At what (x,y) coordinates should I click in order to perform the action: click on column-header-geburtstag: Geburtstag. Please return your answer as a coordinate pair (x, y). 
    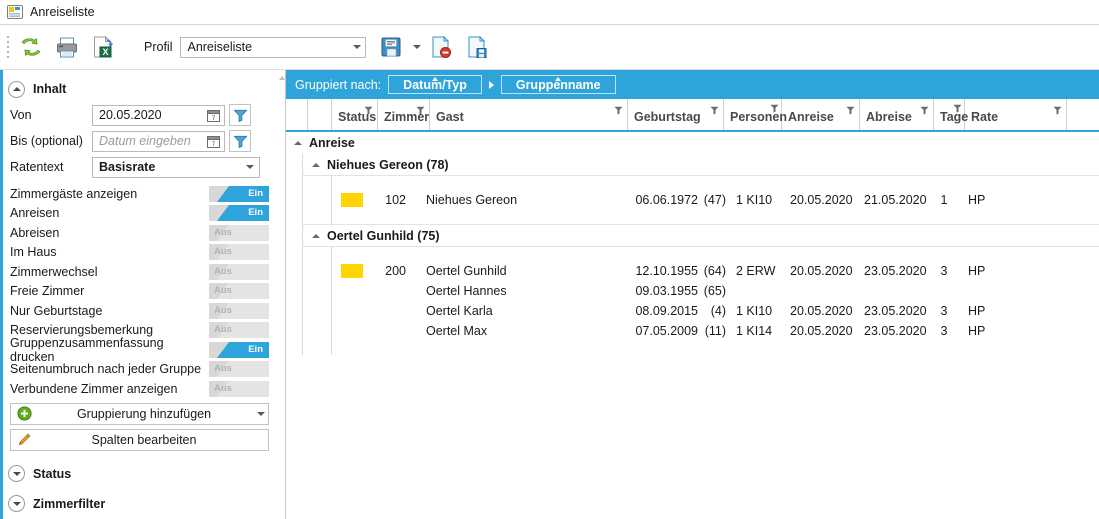
    Looking at the image, I should click on (676, 114).